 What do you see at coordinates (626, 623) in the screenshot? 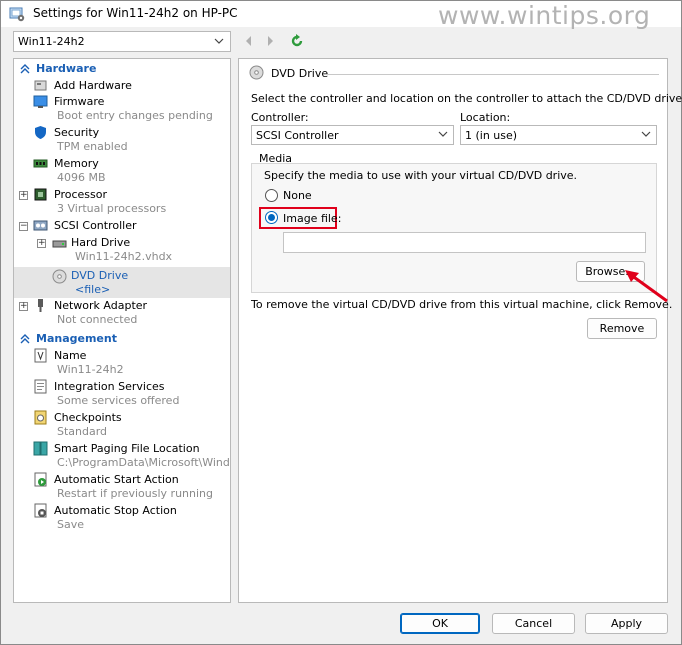
I see `apply-button: Apply` at bounding box center [626, 623].